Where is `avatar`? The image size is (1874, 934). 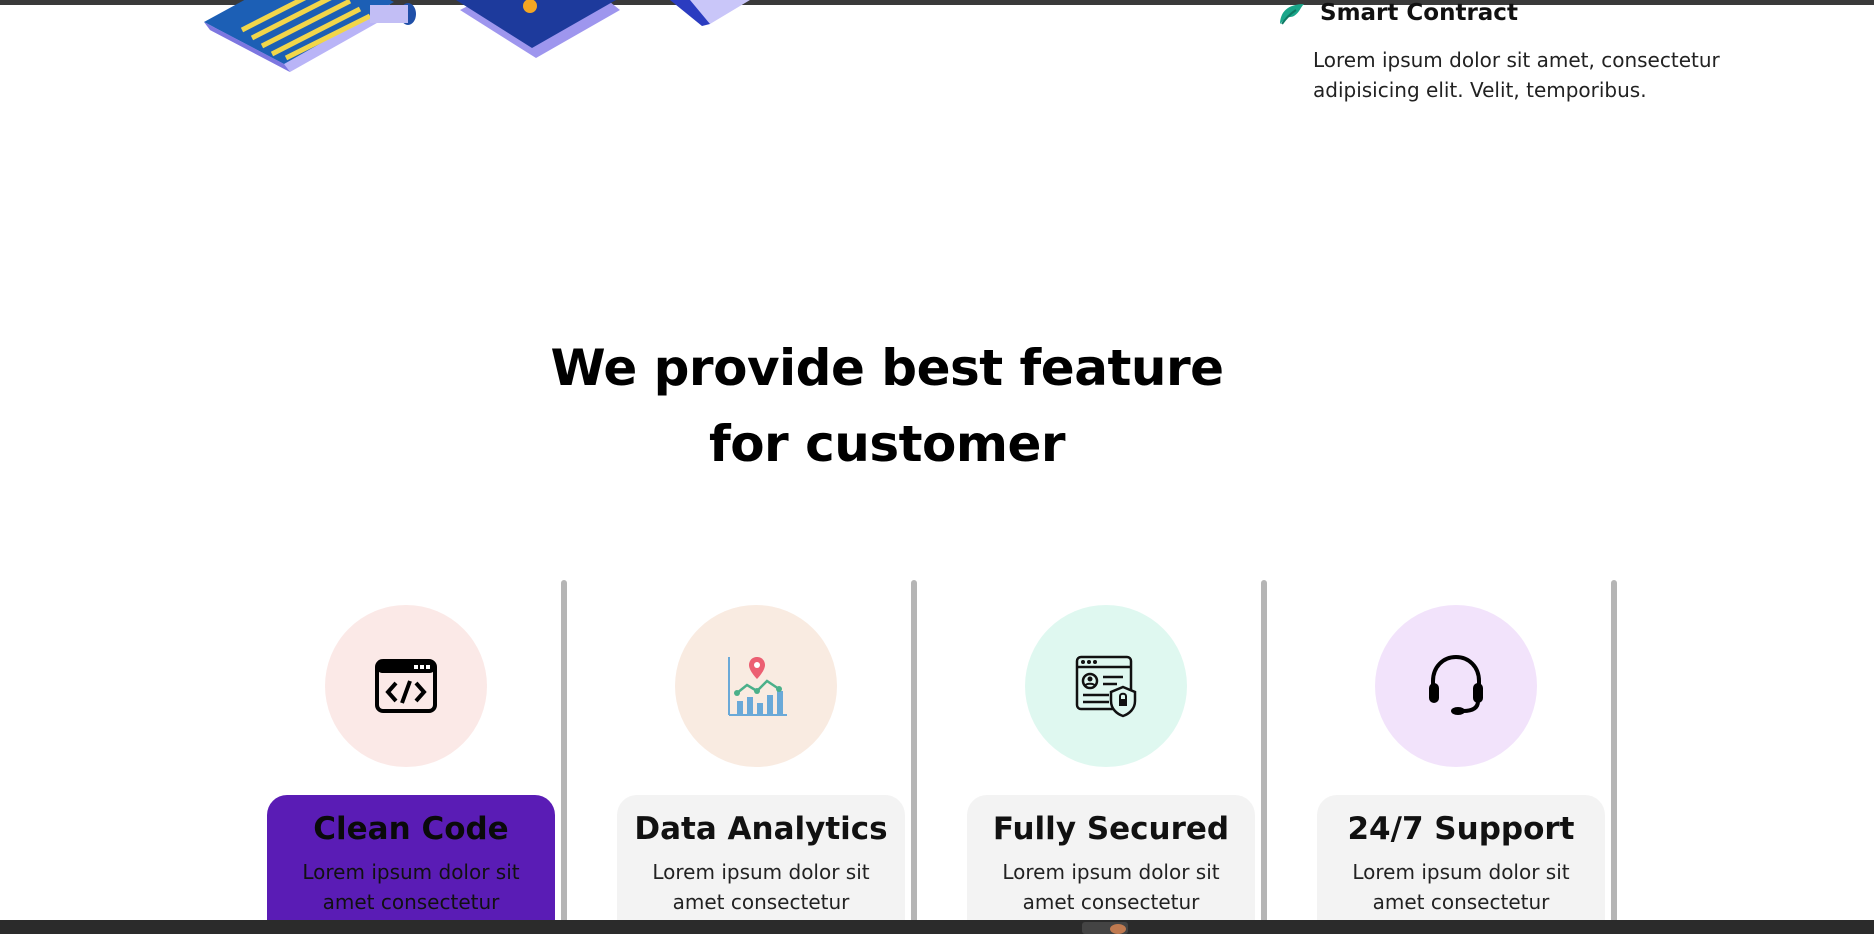
avatar is located at coordinates (1118, 929).